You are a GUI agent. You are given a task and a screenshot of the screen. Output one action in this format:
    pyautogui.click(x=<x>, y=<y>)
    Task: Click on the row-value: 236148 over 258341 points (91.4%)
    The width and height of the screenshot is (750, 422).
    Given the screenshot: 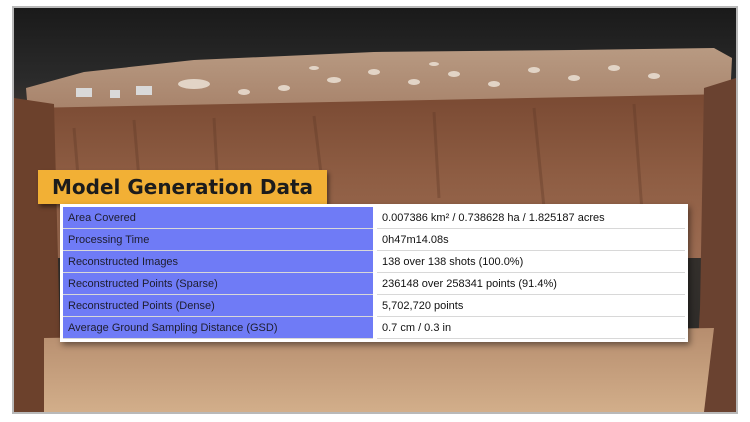 What is the action you would take?
    pyautogui.click(x=529, y=283)
    